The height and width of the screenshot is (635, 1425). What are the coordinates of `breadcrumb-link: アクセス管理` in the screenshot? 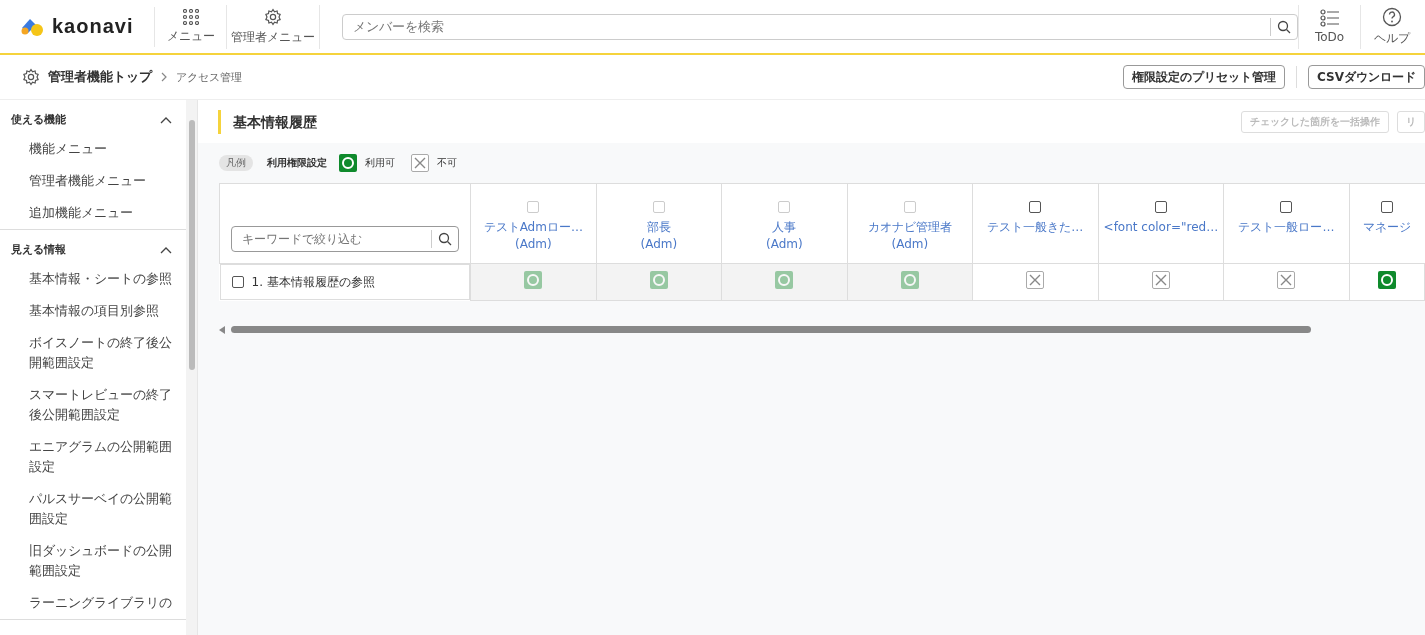 It's located at (209, 77).